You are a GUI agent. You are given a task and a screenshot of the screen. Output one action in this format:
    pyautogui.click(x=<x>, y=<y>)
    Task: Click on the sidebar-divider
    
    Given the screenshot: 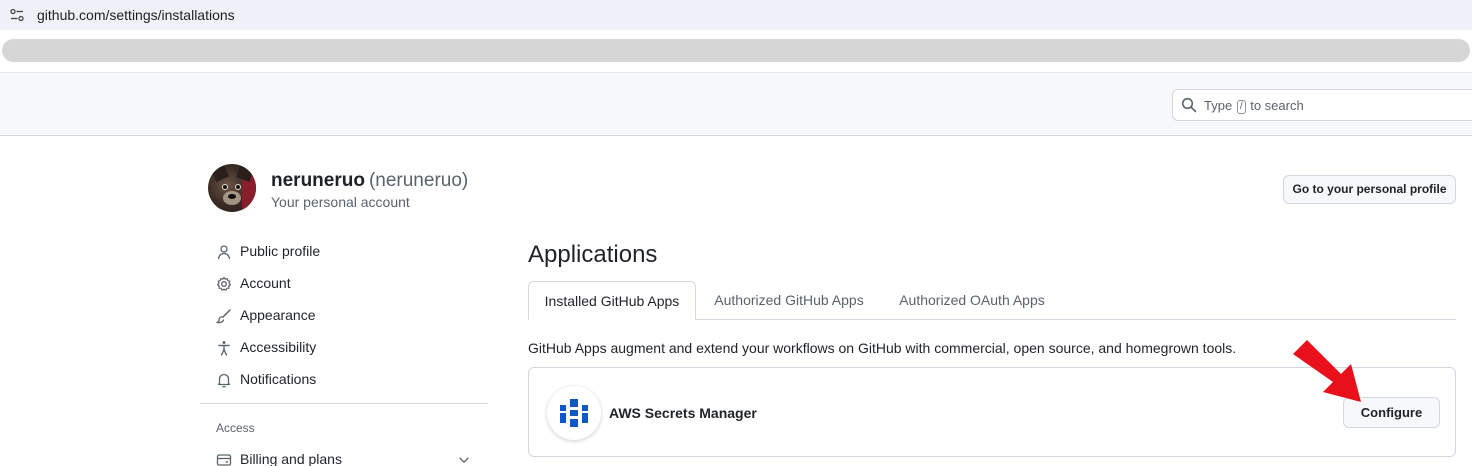 What is the action you would take?
    pyautogui.click(x=344, y=403)
    